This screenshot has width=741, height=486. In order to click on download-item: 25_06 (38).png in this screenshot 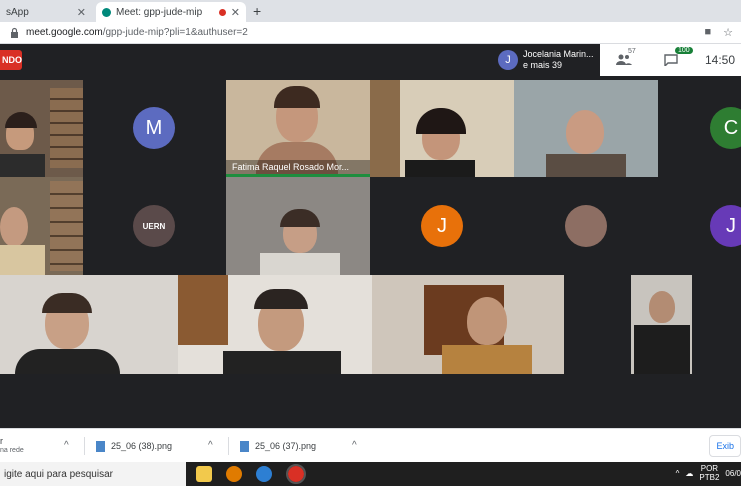, I will do `click(134, 446)`.